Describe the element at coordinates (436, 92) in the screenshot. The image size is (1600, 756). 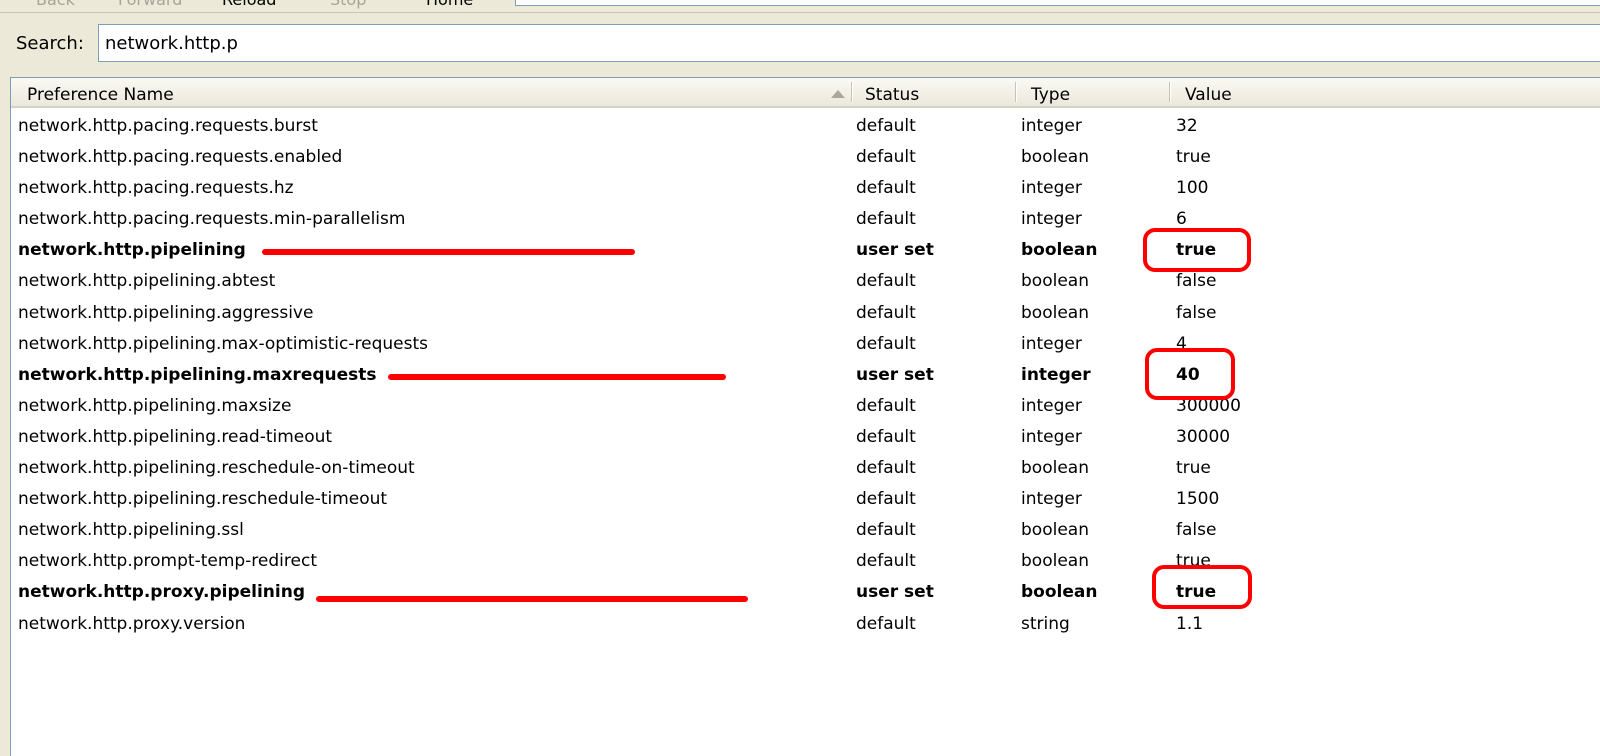
I see `column-header-preference-name: Preference Name` at that location.